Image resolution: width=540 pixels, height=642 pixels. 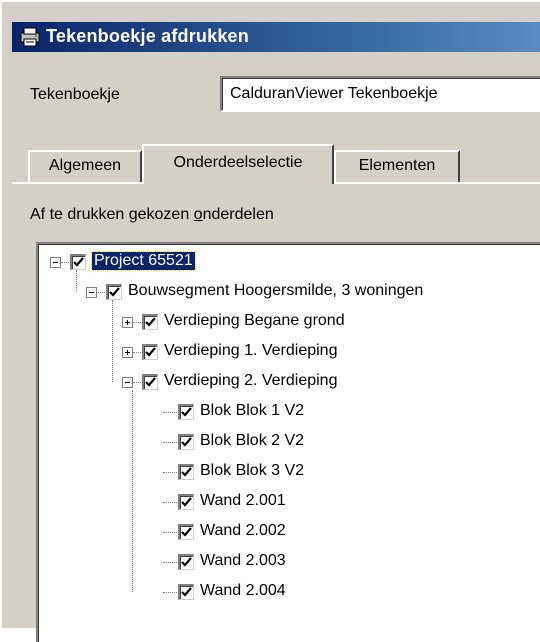 I want to click on selection-section-label: Af te drukken gekozen onderdelen, so click(x=152, y=215).